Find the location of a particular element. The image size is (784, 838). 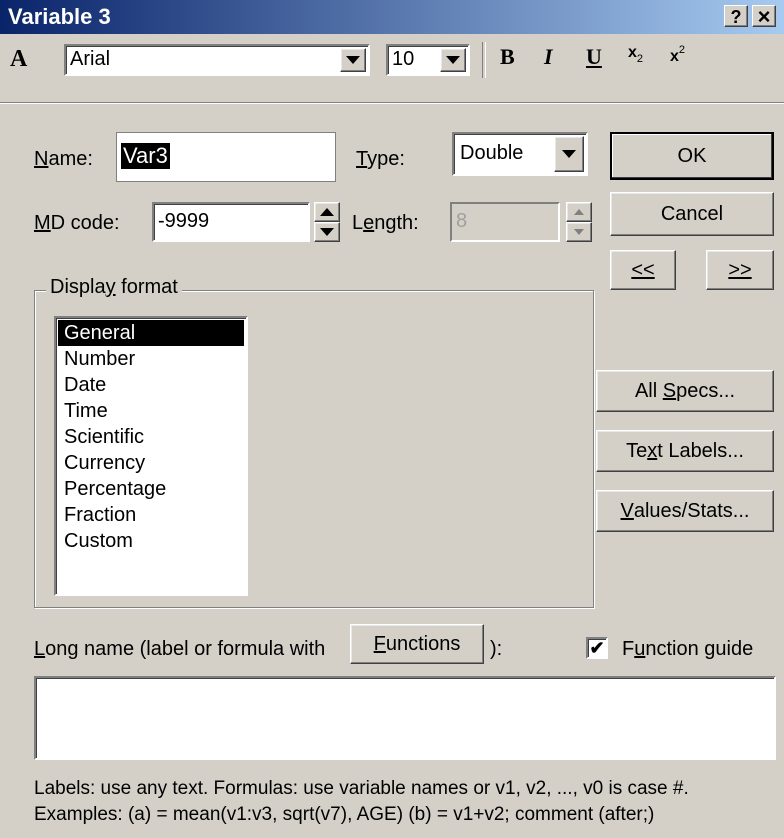

md-code-spin-up is located at coordinates (327, 212).